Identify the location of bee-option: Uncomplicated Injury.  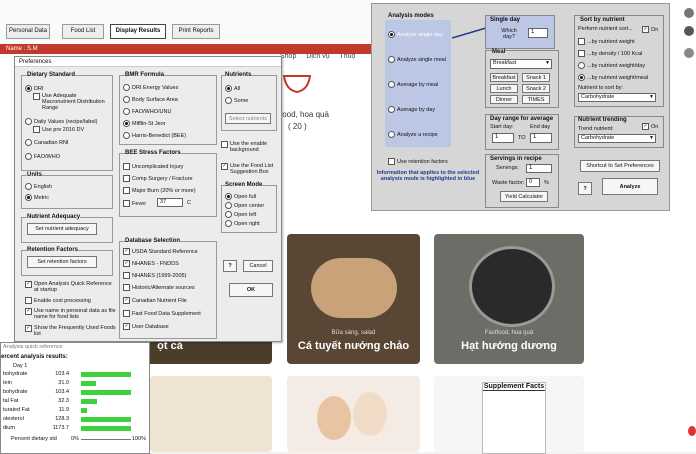
(153, 166).